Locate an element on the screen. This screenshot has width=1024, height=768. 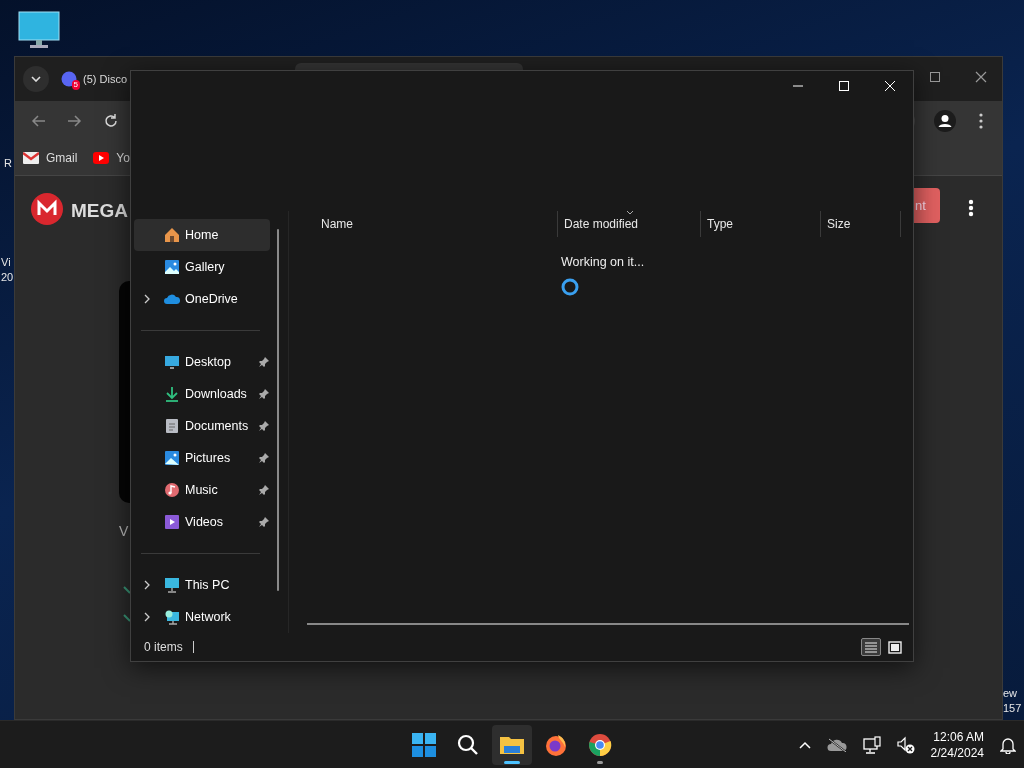
tiles-view-icon is located at coordinates (895, 647).